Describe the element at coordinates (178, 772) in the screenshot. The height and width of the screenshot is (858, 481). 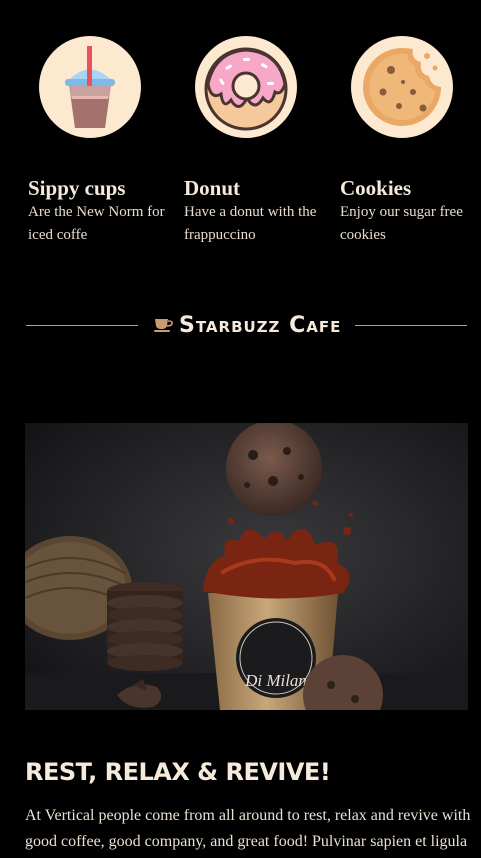
I see `section-headline: REST, RELAX & REVIVE!` at that location.